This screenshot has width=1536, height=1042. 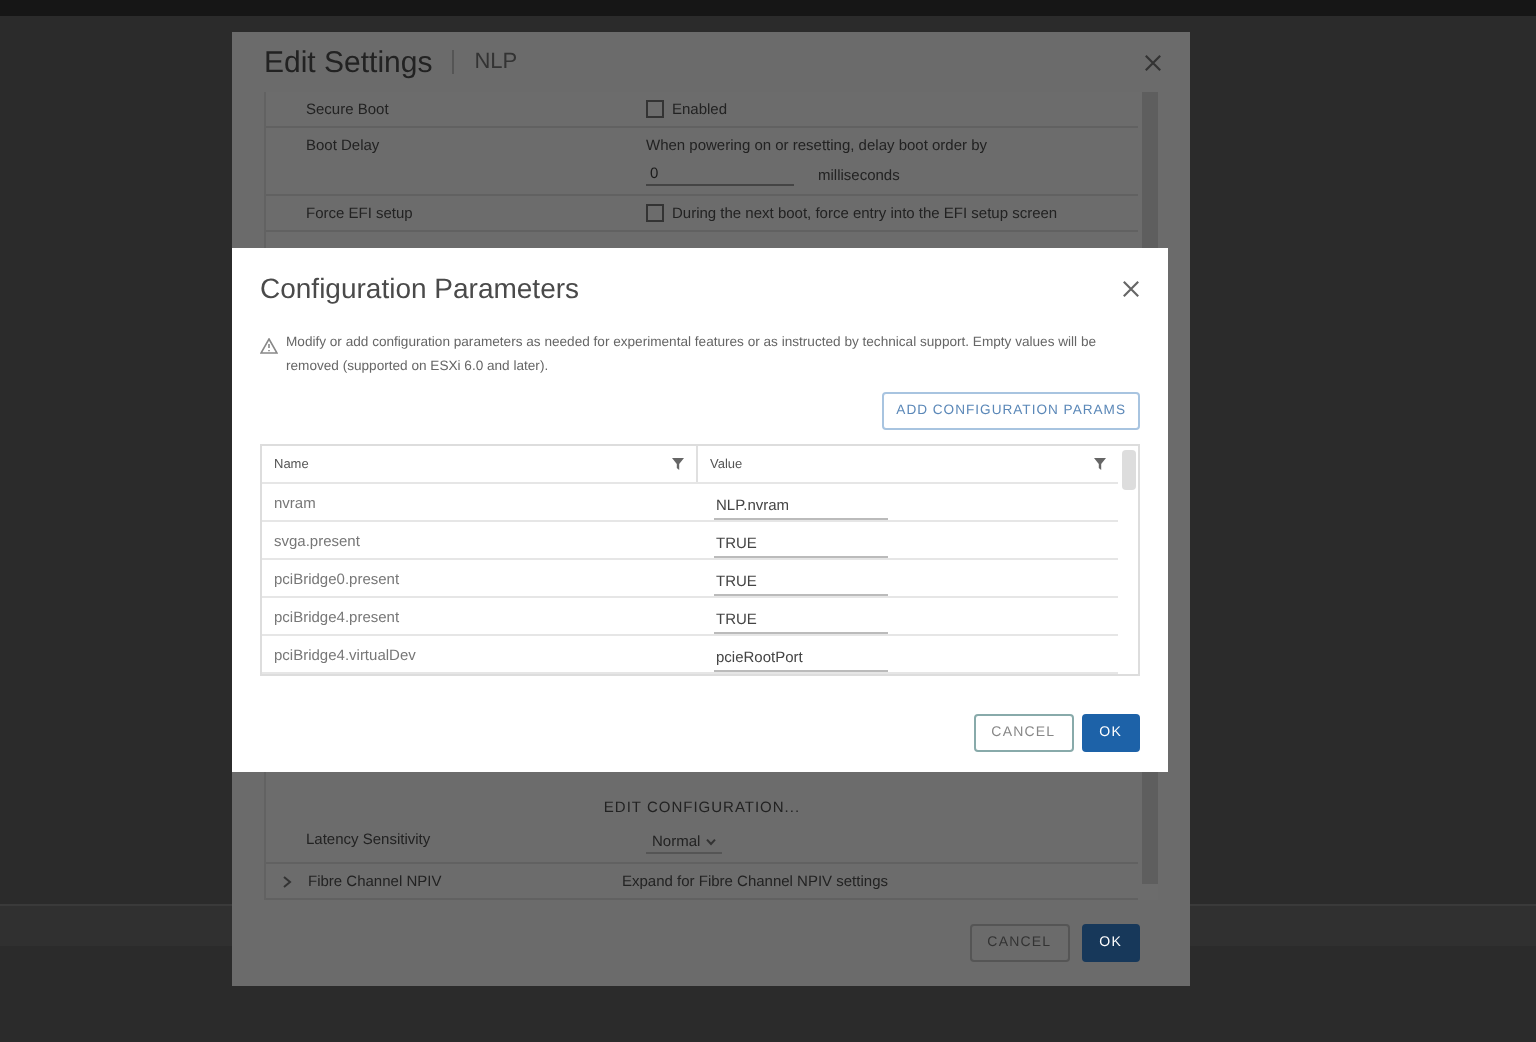 What do you see at coordinates (711, 841) in the screenshot?
I see `chevron-down-icon` at bounding box center [711, 841].